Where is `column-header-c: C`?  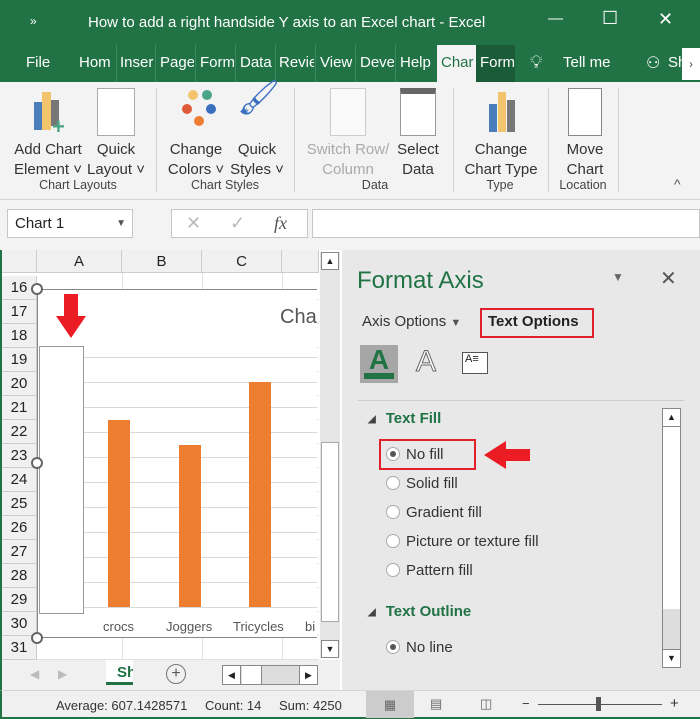 column-header-c: C is located at coordinates (242, 261).